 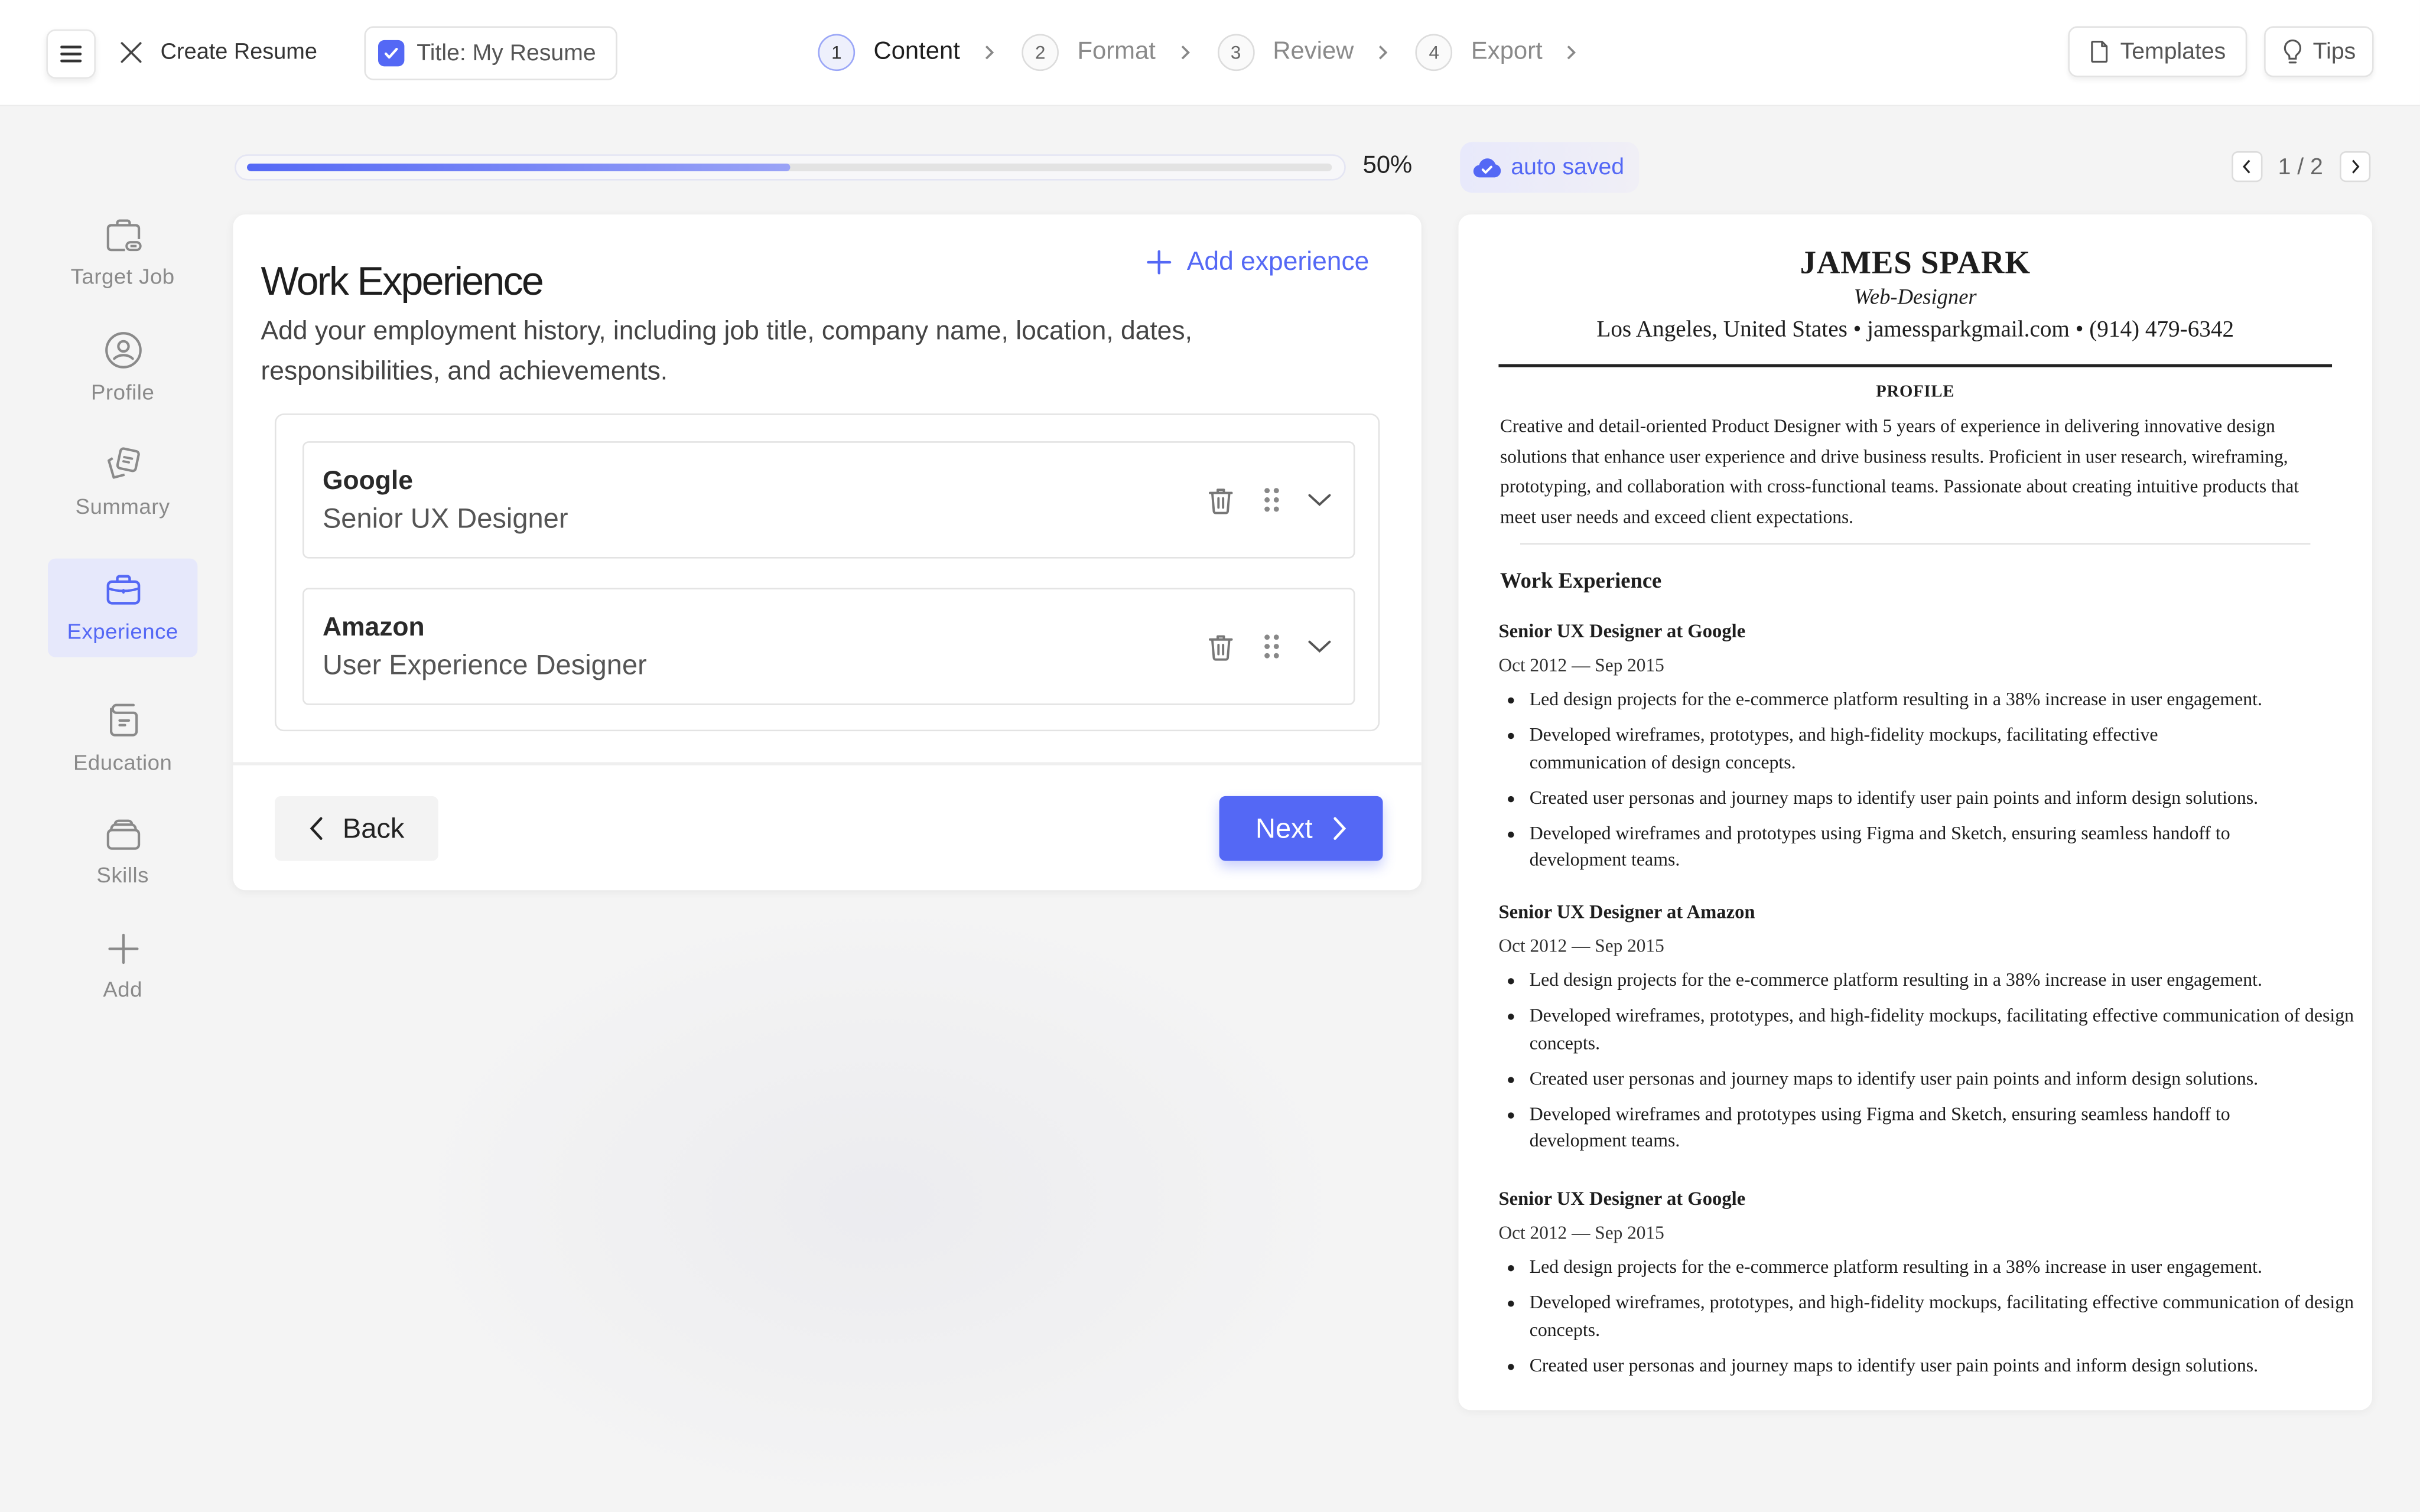 What do you see at coordinates (1479, 52) in the screenshot?
I see `step-export: 4 Export` at bounding box center [1479, 52].